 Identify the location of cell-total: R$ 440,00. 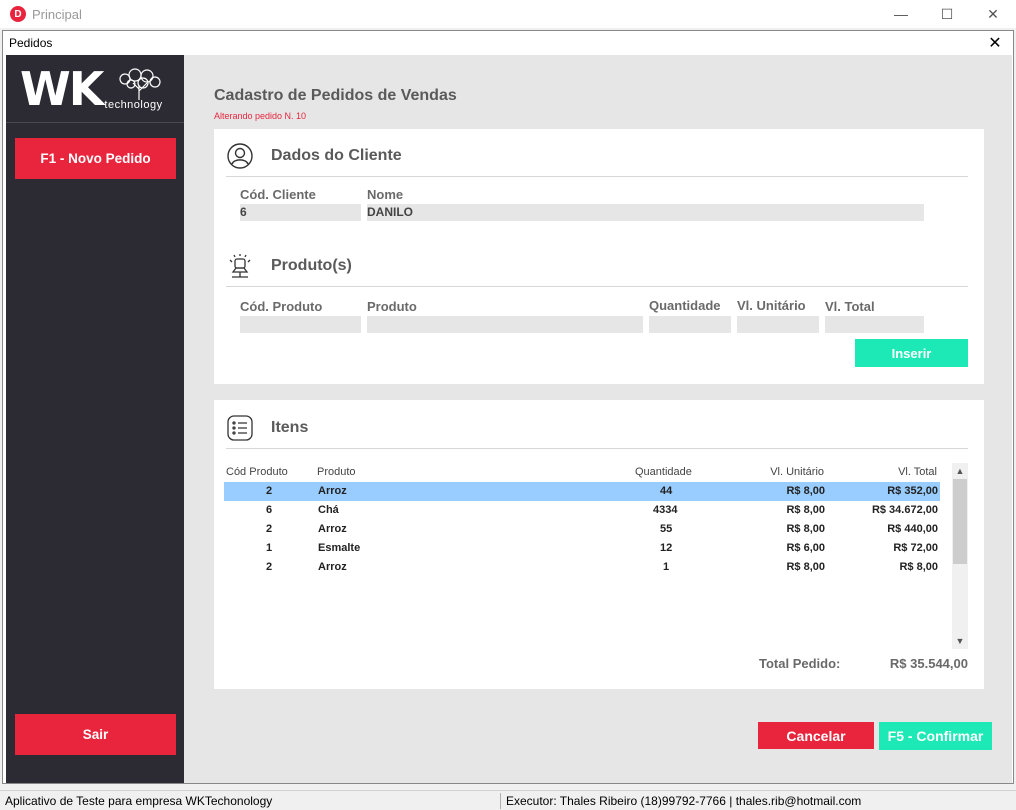
(912, 529).